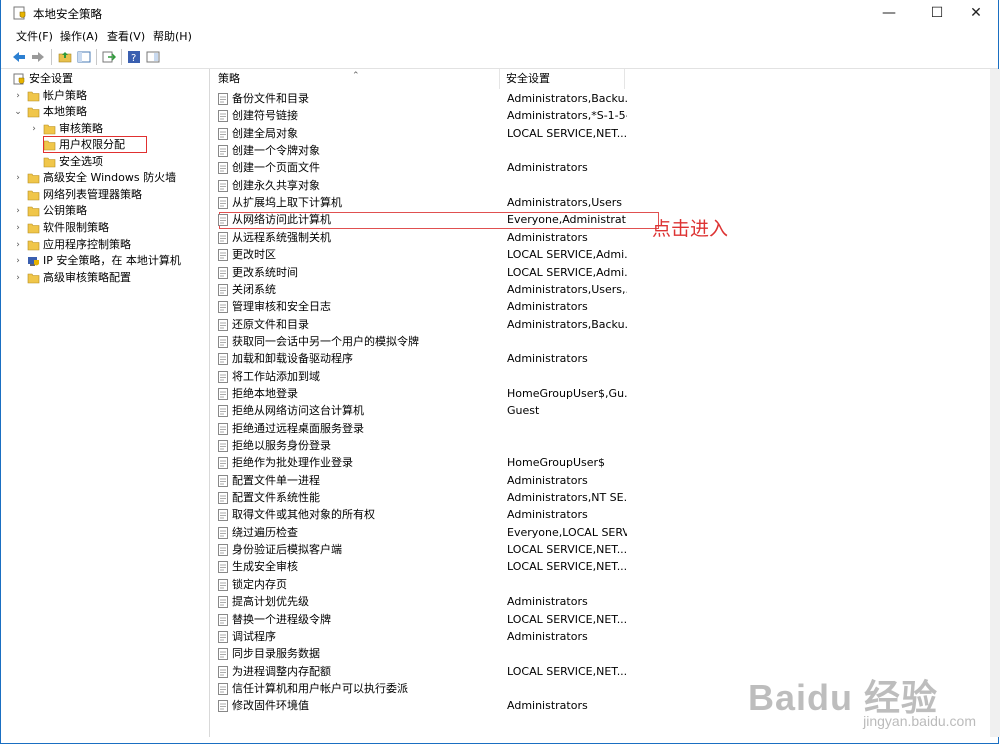 This screenshot has height=745, width=1000. What do you see at coordinates (592, 202) in the screenshot?
I see `policy-row: 从扩展坞上取下计算机 Administrators,Users` at bounding box center [592, 202].